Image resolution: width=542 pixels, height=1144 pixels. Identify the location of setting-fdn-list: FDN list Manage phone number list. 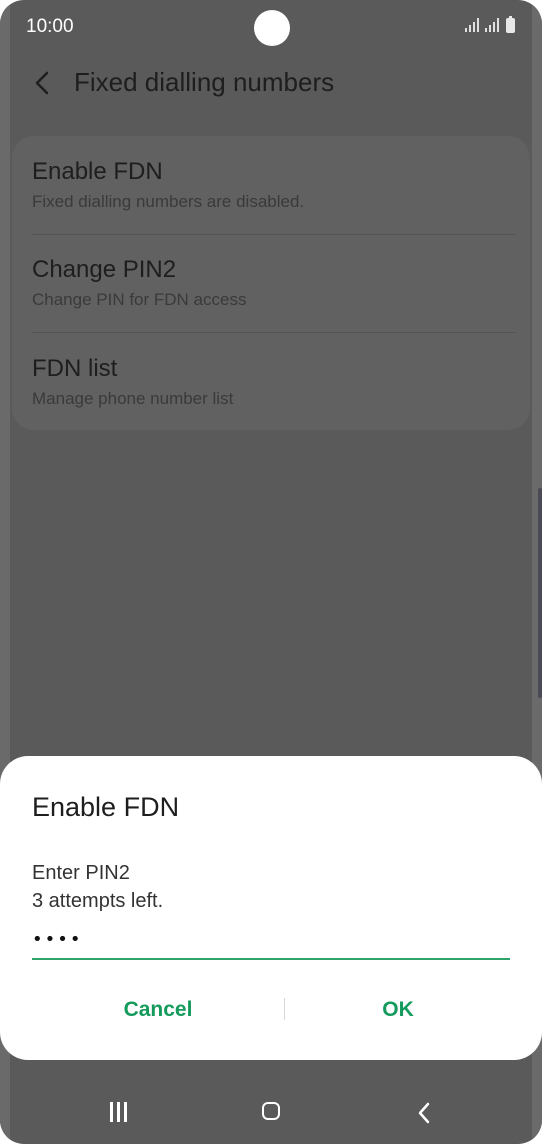
(274, 382).